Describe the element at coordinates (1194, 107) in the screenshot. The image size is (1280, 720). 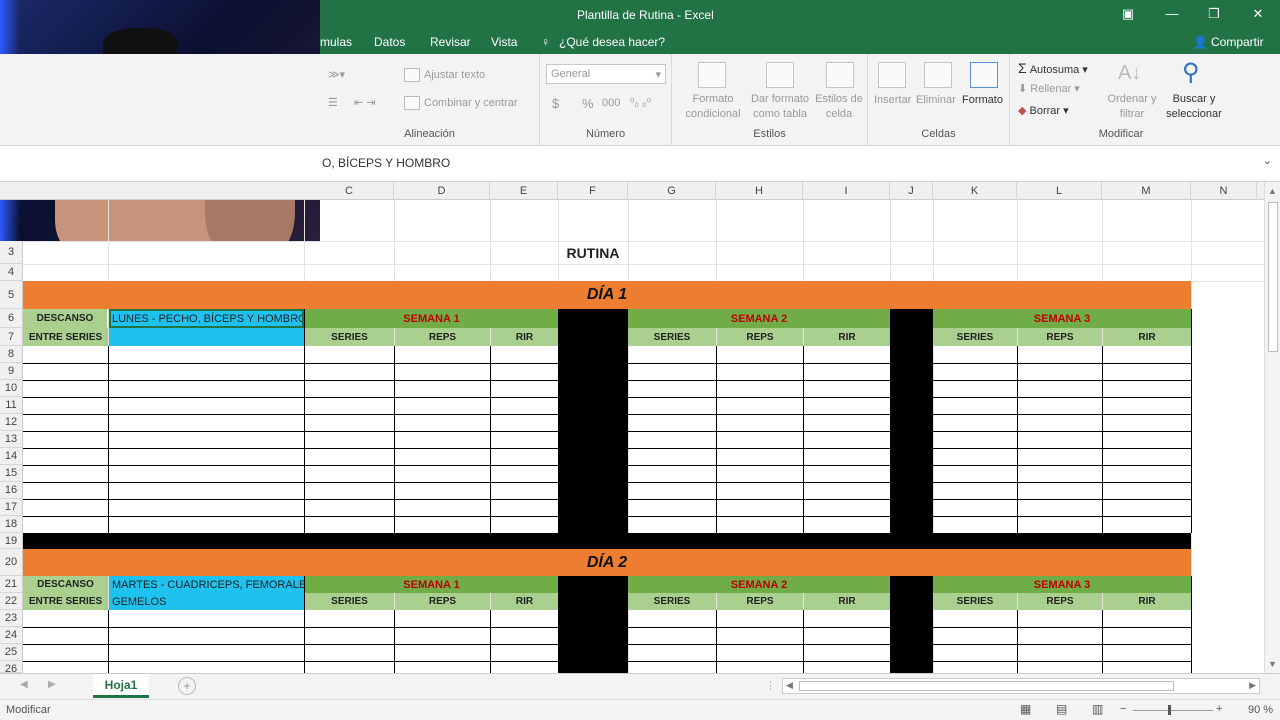
I see `find-select-button: Buscar y seleccionar` at that location.